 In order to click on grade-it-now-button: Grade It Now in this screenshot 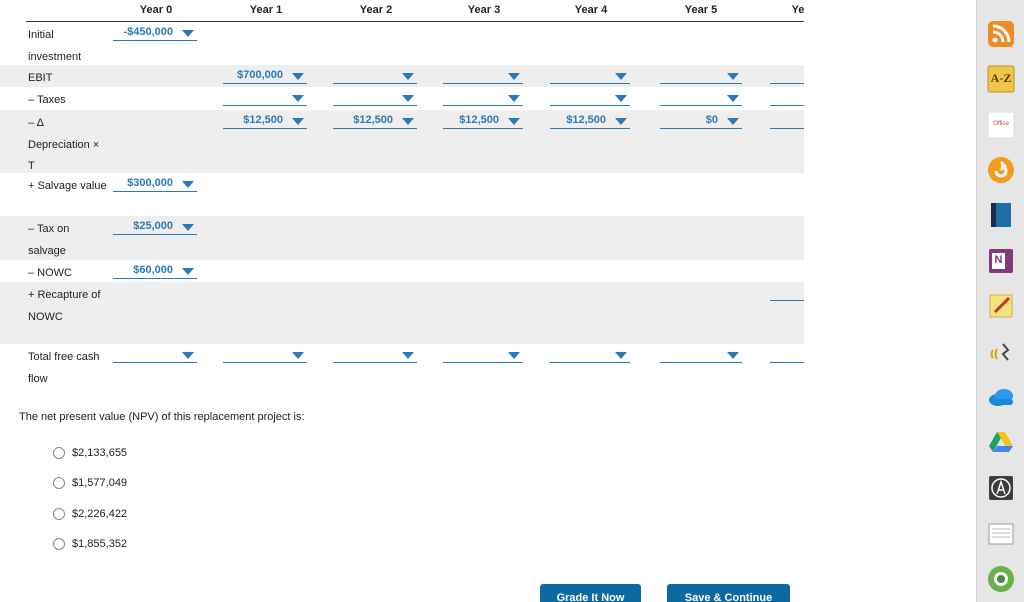, I will do `click(590, 593)`.